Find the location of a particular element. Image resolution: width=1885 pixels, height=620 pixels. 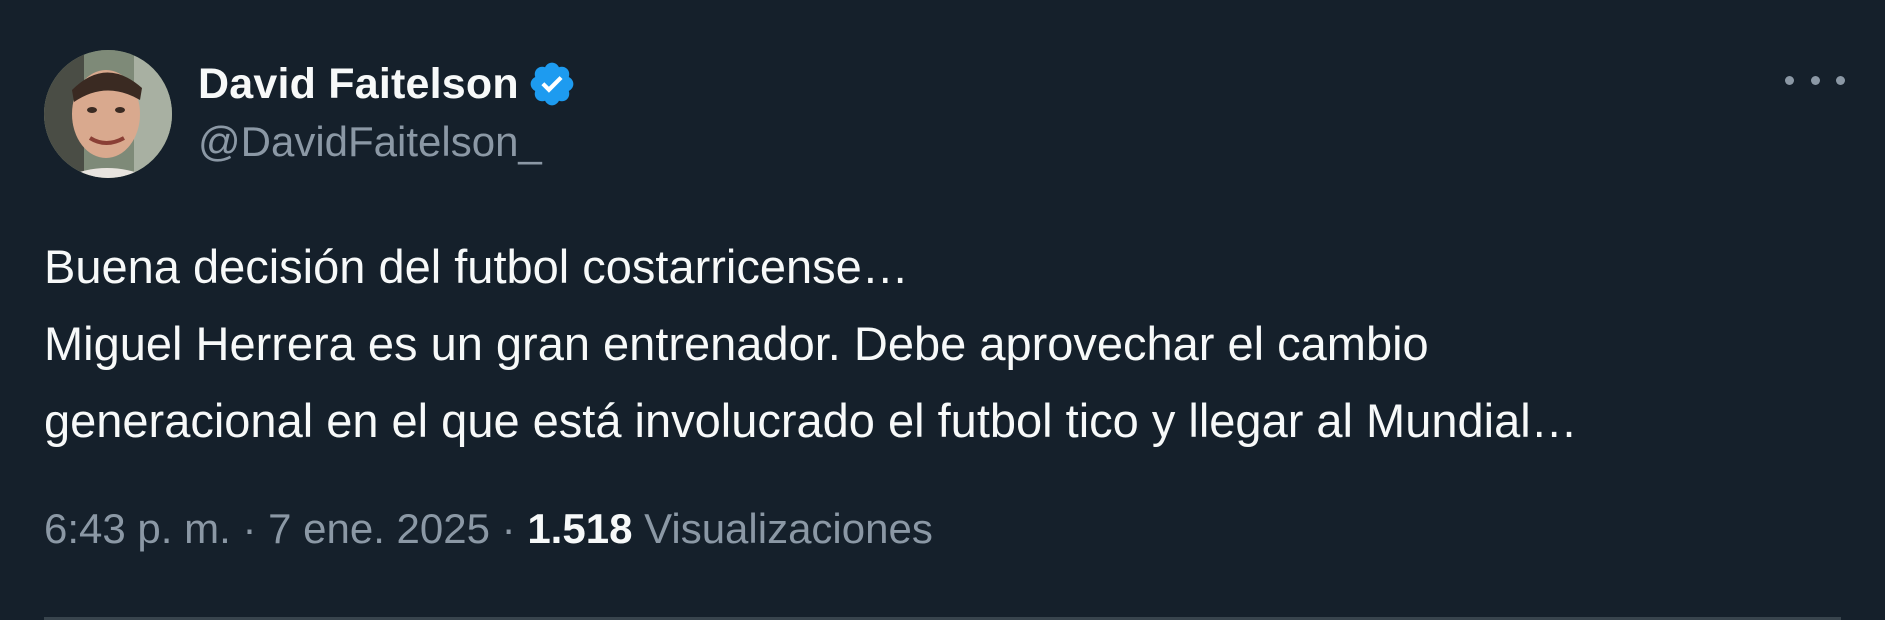

author-display-name: David Faitelson is located at coordinates (358, 84).